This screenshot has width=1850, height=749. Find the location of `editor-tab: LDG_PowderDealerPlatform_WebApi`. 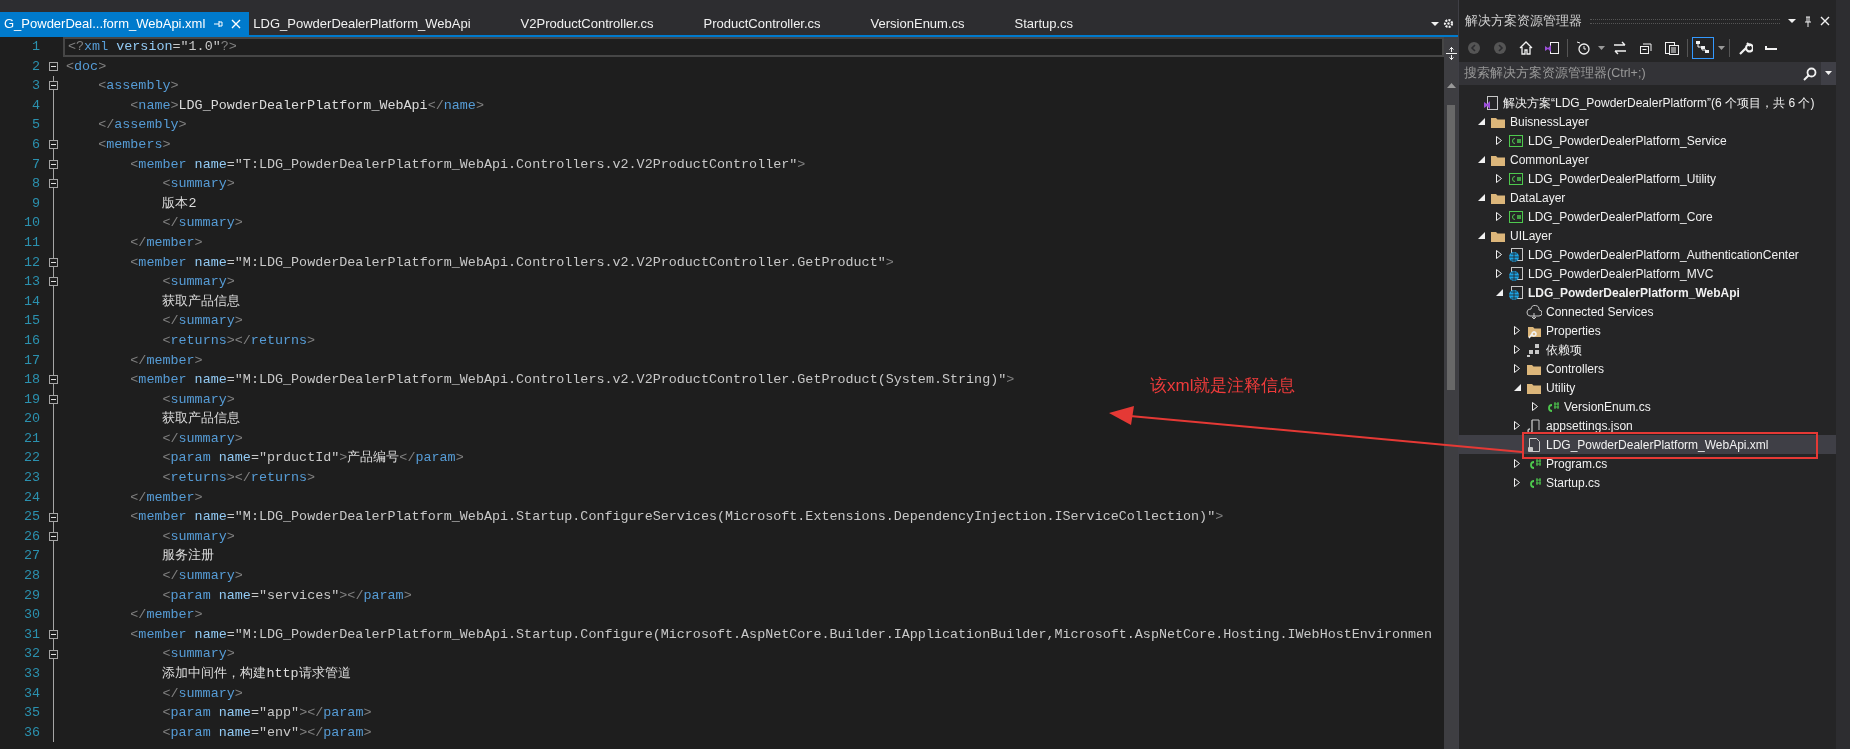

editor-tab: LDG_PowderDealerPlatform_WebApi is located at coordinates (383, 23).